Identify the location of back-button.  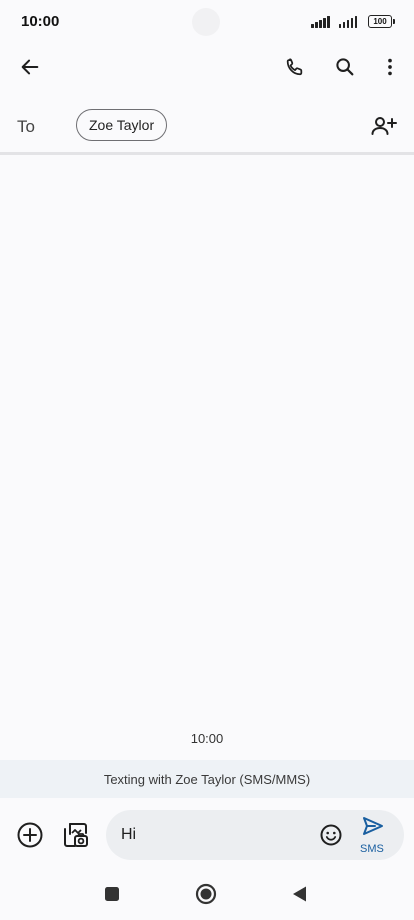
(30, 67).